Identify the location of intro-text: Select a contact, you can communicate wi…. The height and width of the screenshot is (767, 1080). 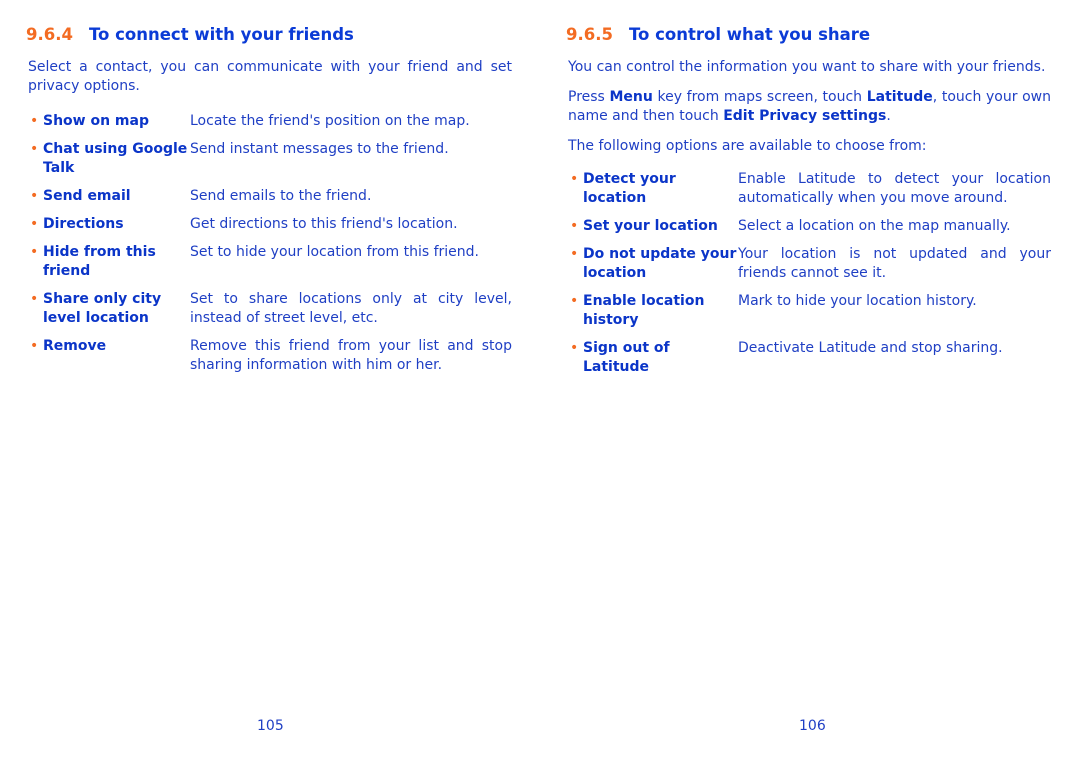
(270, 76).